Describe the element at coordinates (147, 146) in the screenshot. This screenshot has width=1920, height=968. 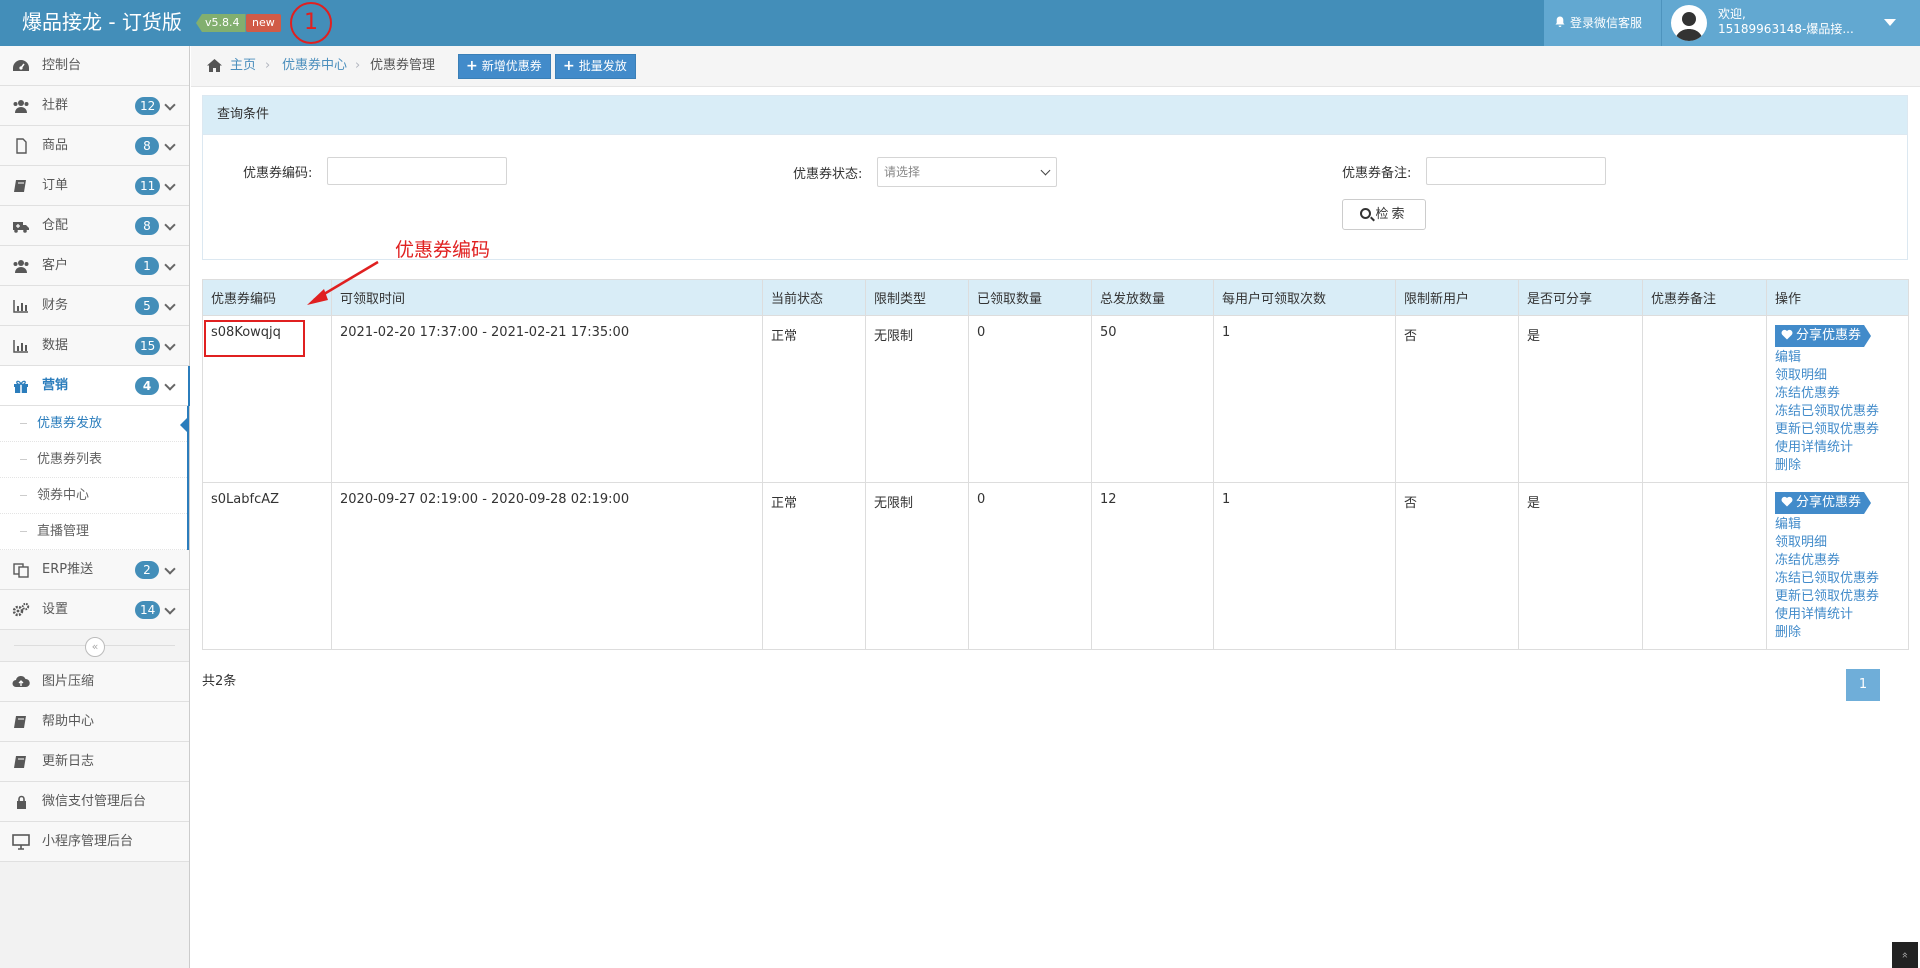
I see `count-badge: 8` at that location.